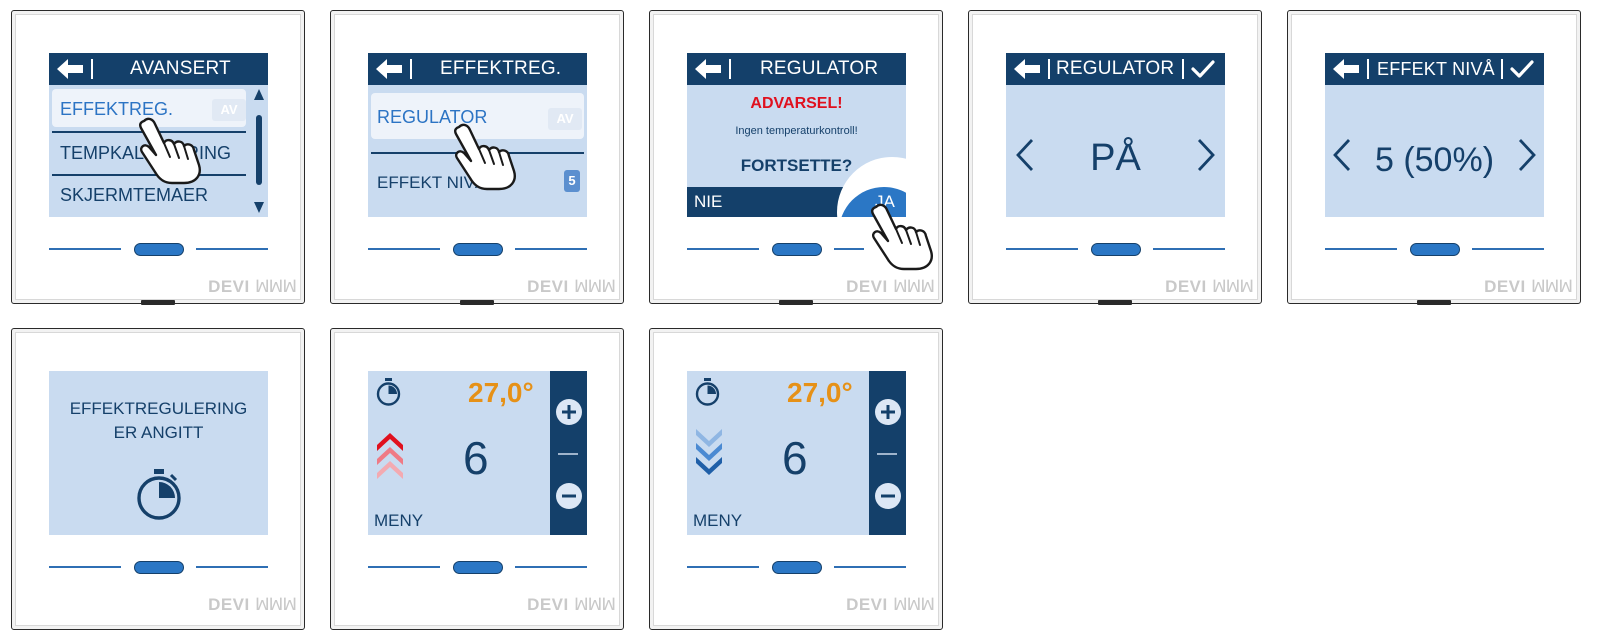  I want to click on scrollbar, so click(259, 151).